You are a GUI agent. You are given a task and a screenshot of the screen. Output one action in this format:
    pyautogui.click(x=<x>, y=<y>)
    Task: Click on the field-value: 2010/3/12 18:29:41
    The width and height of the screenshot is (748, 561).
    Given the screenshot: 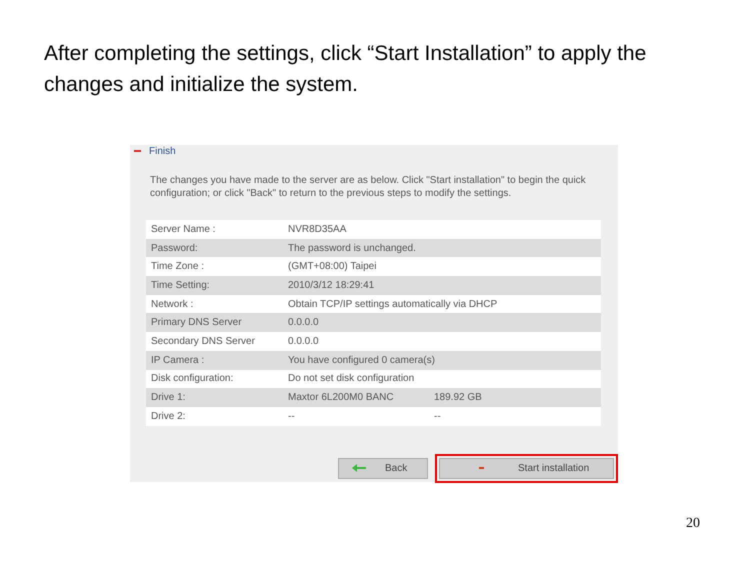 What is the action you would take?
    pyautogui.click(x=332, y=285)
    